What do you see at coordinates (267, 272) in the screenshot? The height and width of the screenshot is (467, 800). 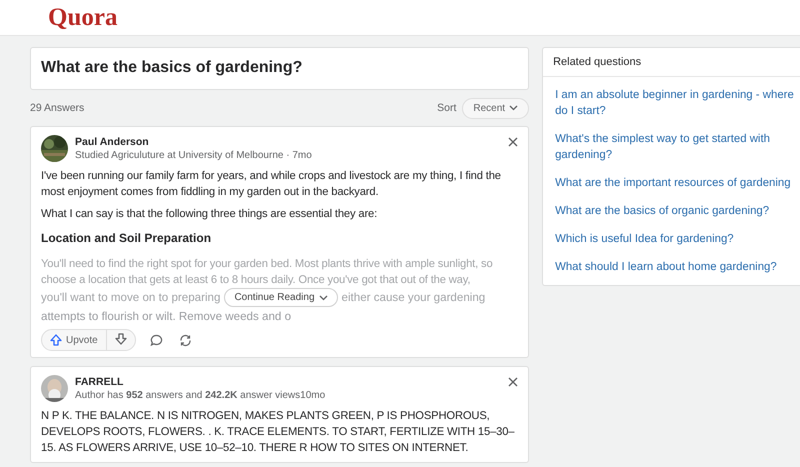 I see `answer-paragraph: You'll need to find the right spot for your garden bed. Most plants thrive with ample sunlight, so choose a location that gets at least 6 to 8 hours daily. Once you've got that out of the way,` at bounding box center [267, 272].